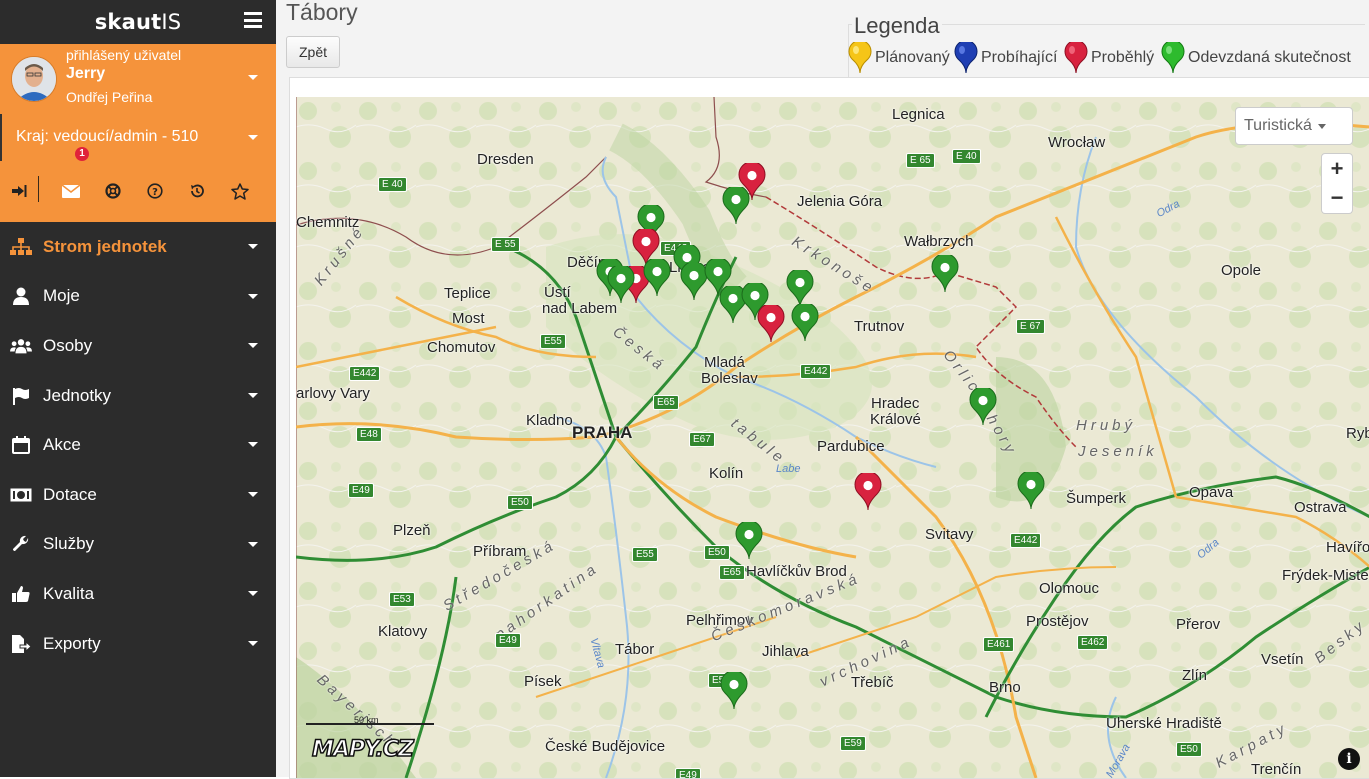 This screenshot has width=1369, height=779. What do you see at coordinates (840, 201) in the screenshot?
I see `place-label: Jelenia Góra` at bounding box center [840, 201].